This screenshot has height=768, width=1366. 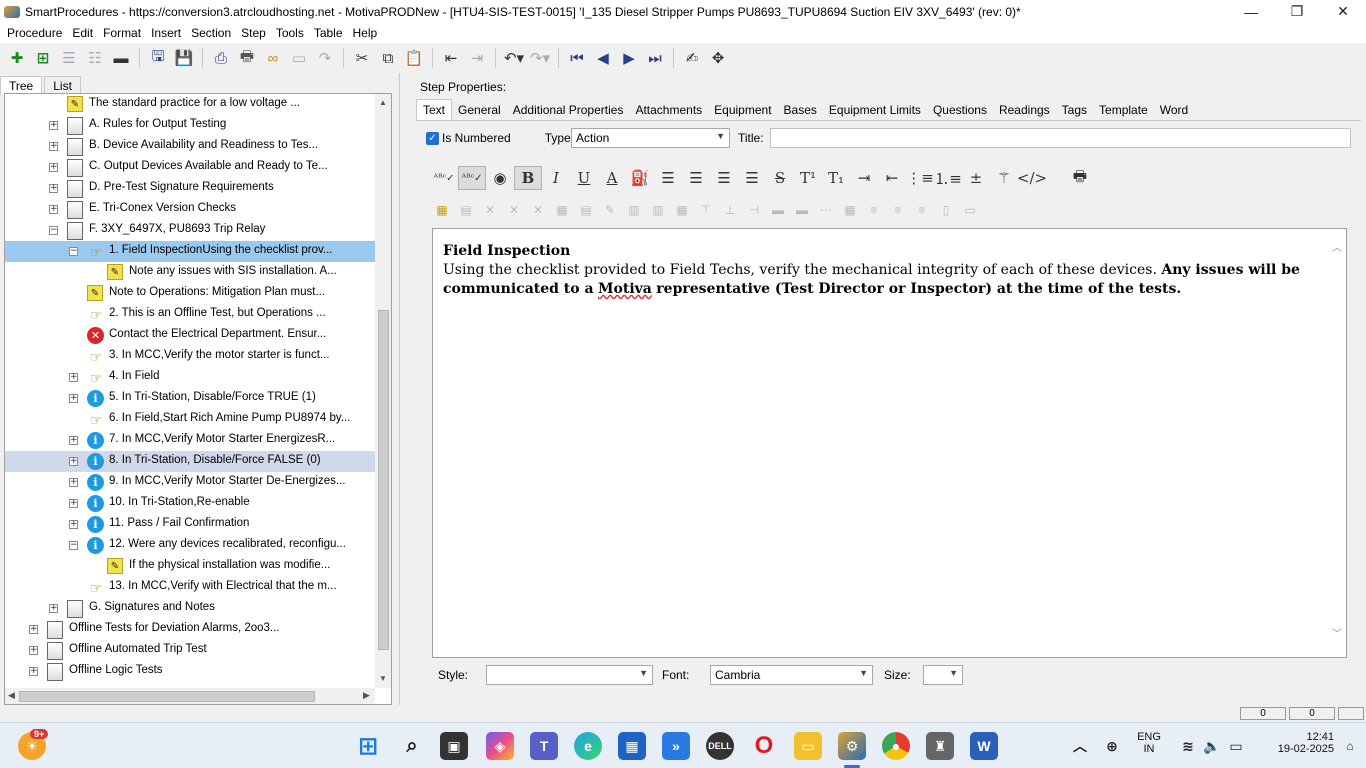 What do you see at coordinates (273, 58) in the screenshot?
I see `link-icon: ∞` at bounding box center [273, 58].